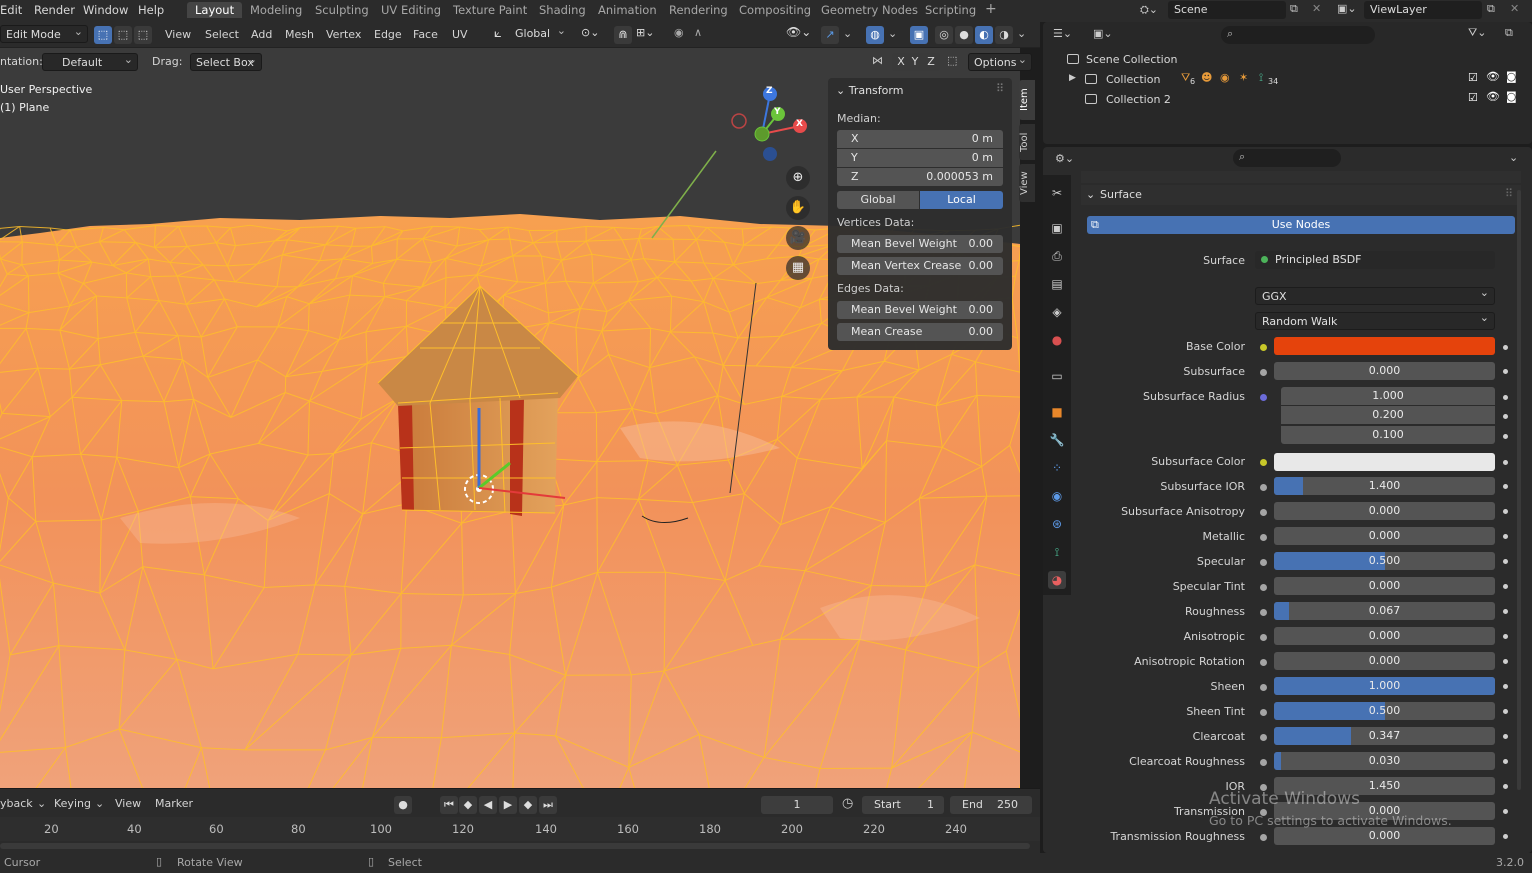 The height and width of the screenshot is (873, 1532). I want to click on tab-tool: Tool, so click(1027, 142).